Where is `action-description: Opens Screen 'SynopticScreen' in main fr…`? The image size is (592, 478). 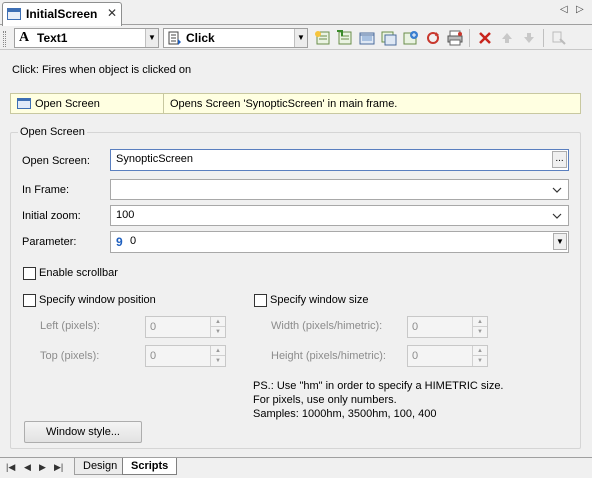
action-description: Opens Screen 'SynopticScreen' in main fr… is located at coordinates (284, 104).